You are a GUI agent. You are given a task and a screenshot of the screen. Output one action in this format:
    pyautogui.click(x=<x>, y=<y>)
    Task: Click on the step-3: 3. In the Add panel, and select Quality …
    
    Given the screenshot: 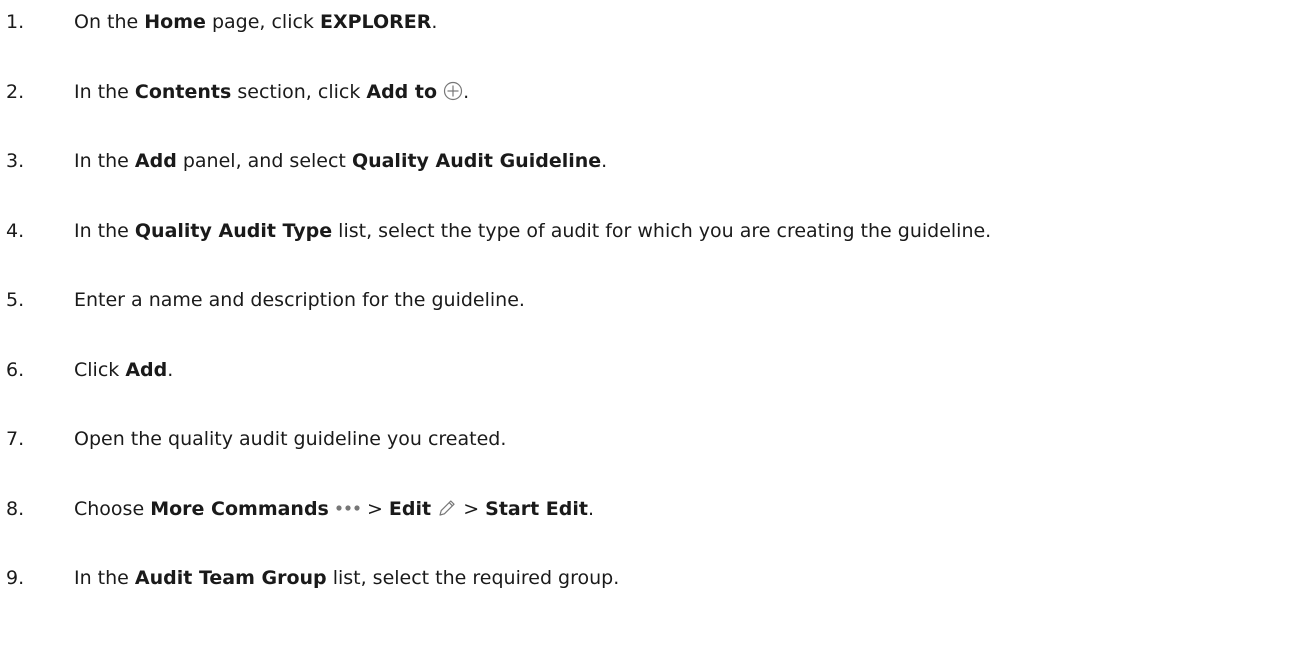 What is the action you would take?
    pyautogui.click(x=649, y=161)
    